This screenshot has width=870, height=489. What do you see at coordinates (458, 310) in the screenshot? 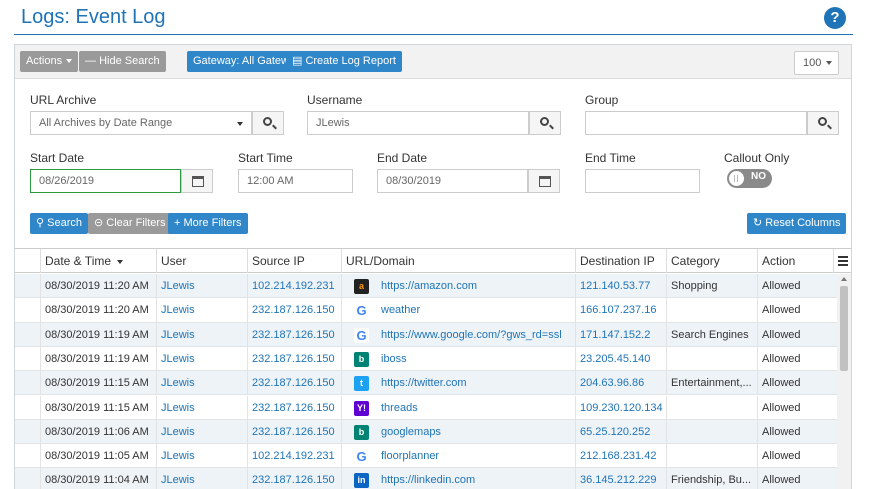
I see `cell-url: Gweather` at bounding box center [458, 310].